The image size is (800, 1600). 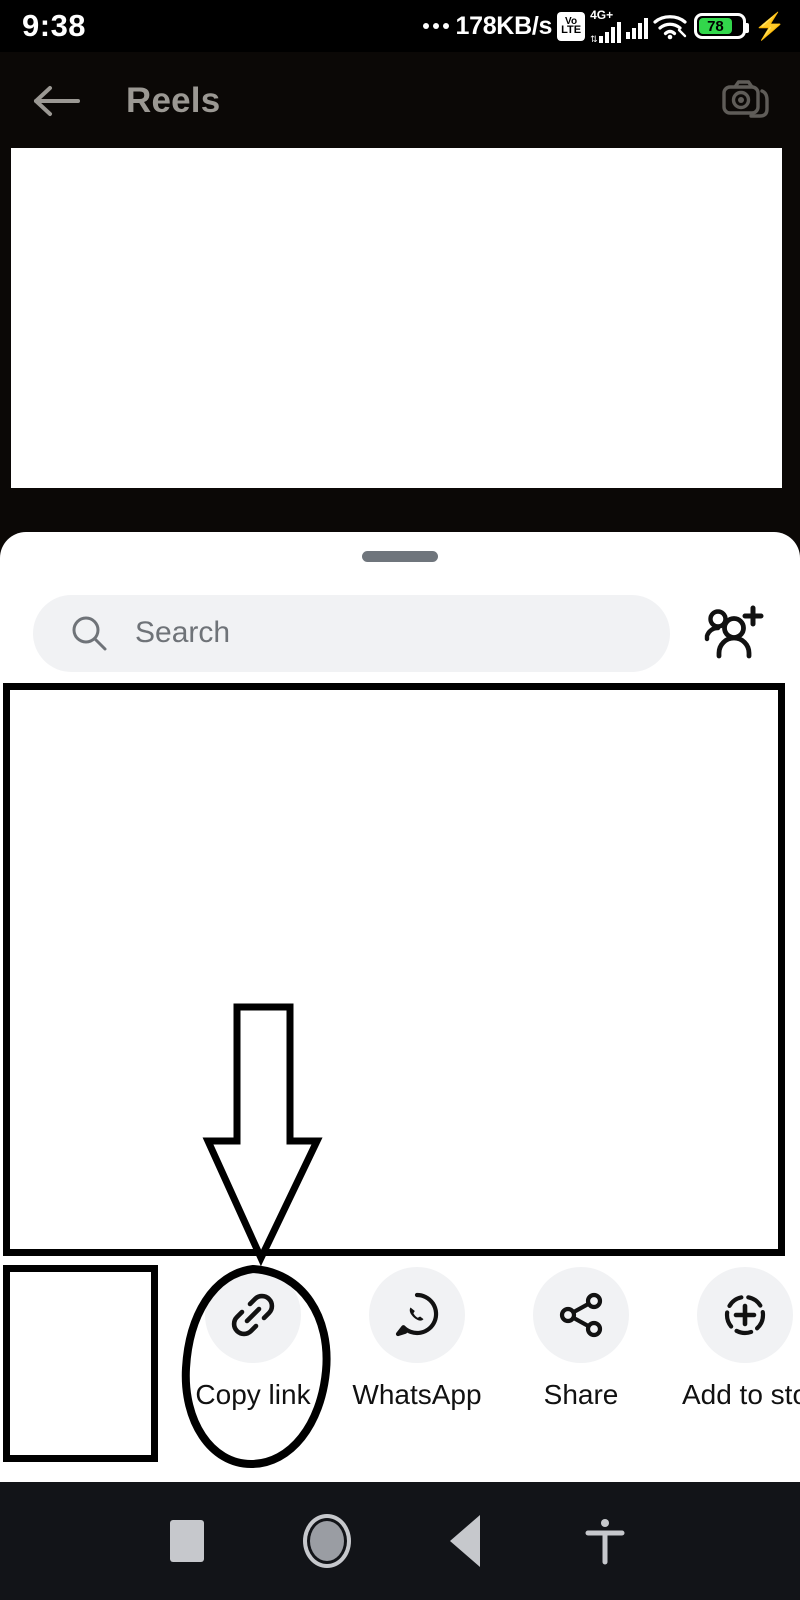 I want to click on circle-icon, so click(x=326, y=1541).